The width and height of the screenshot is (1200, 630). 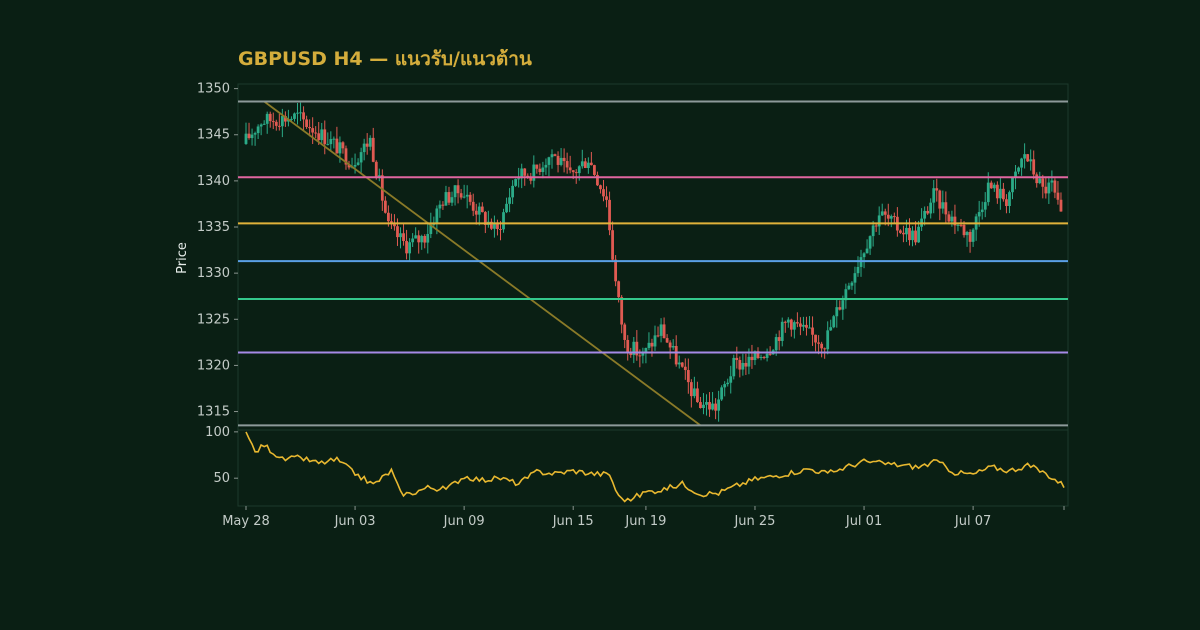 I want to click on x-tick-label: May 28, so click(x=246, y=521).